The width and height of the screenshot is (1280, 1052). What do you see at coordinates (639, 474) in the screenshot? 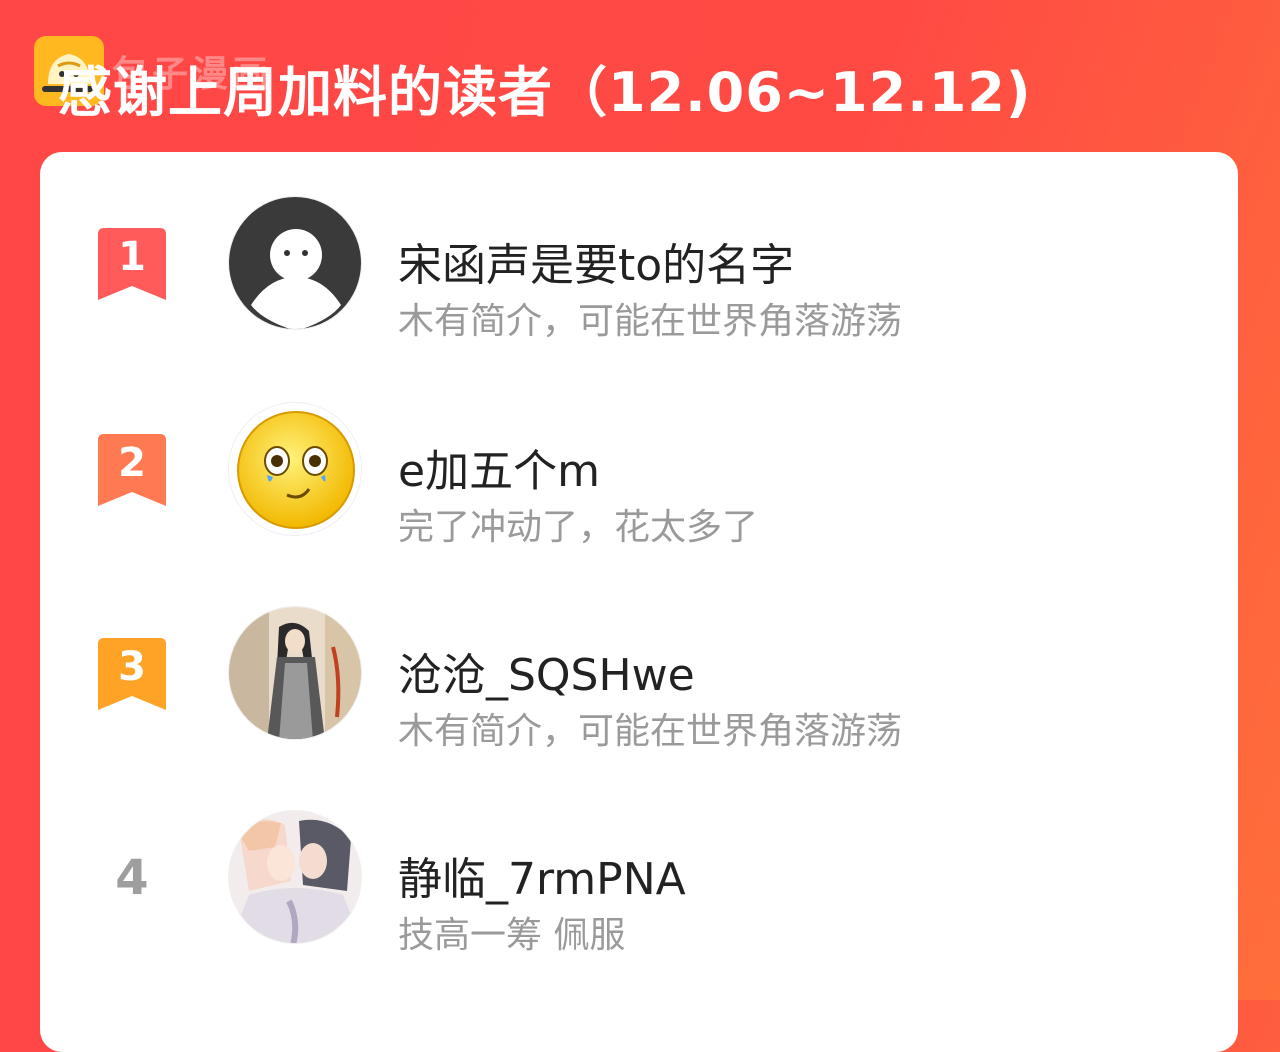
I see `reader-row: 2 e加五个m 完了冲动了，花太多了` at bounding box center [639, 474].